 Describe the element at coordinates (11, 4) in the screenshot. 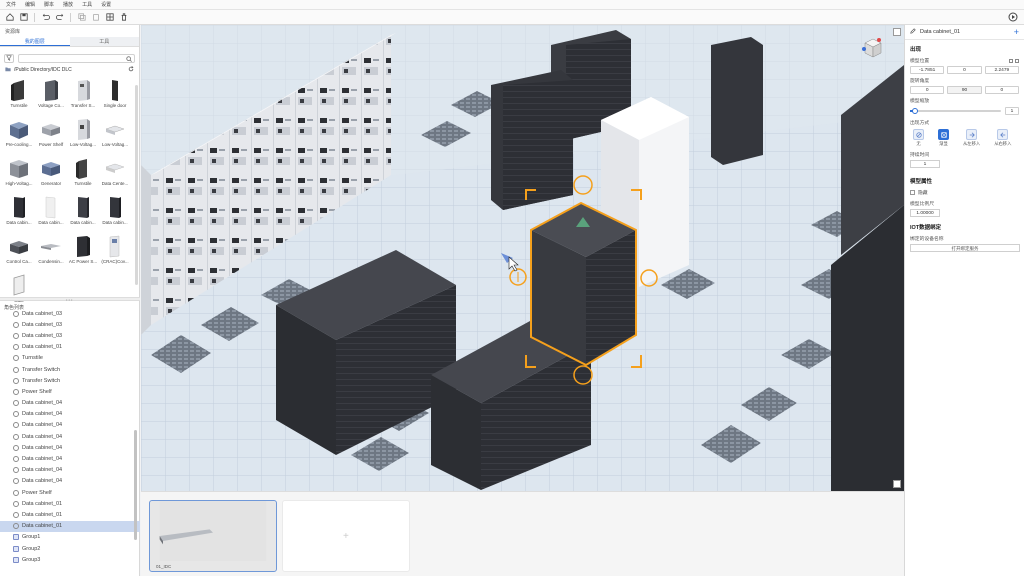

I see `menu-file: 文件` at that location.